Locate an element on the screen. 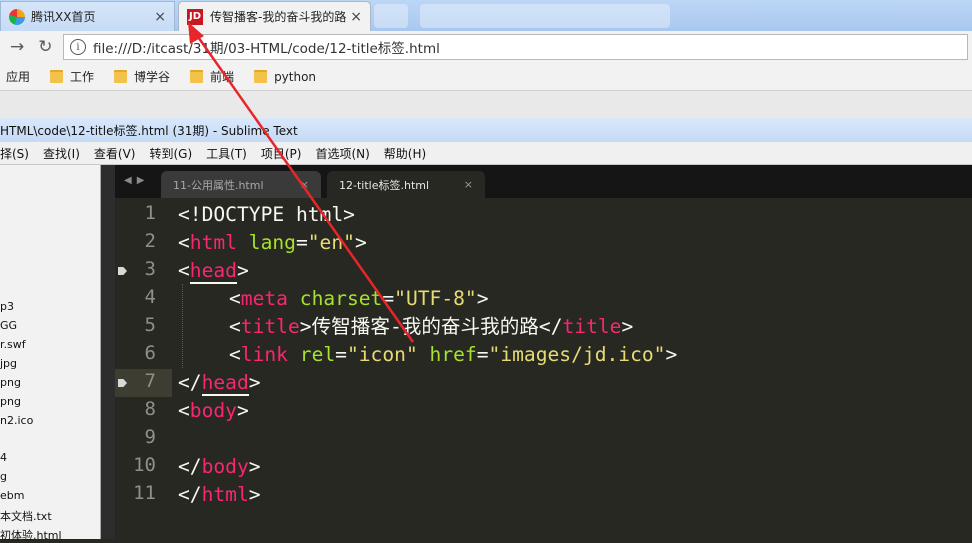 The image size is (972, 543). indent-guide is located at coordinates (182, 326).